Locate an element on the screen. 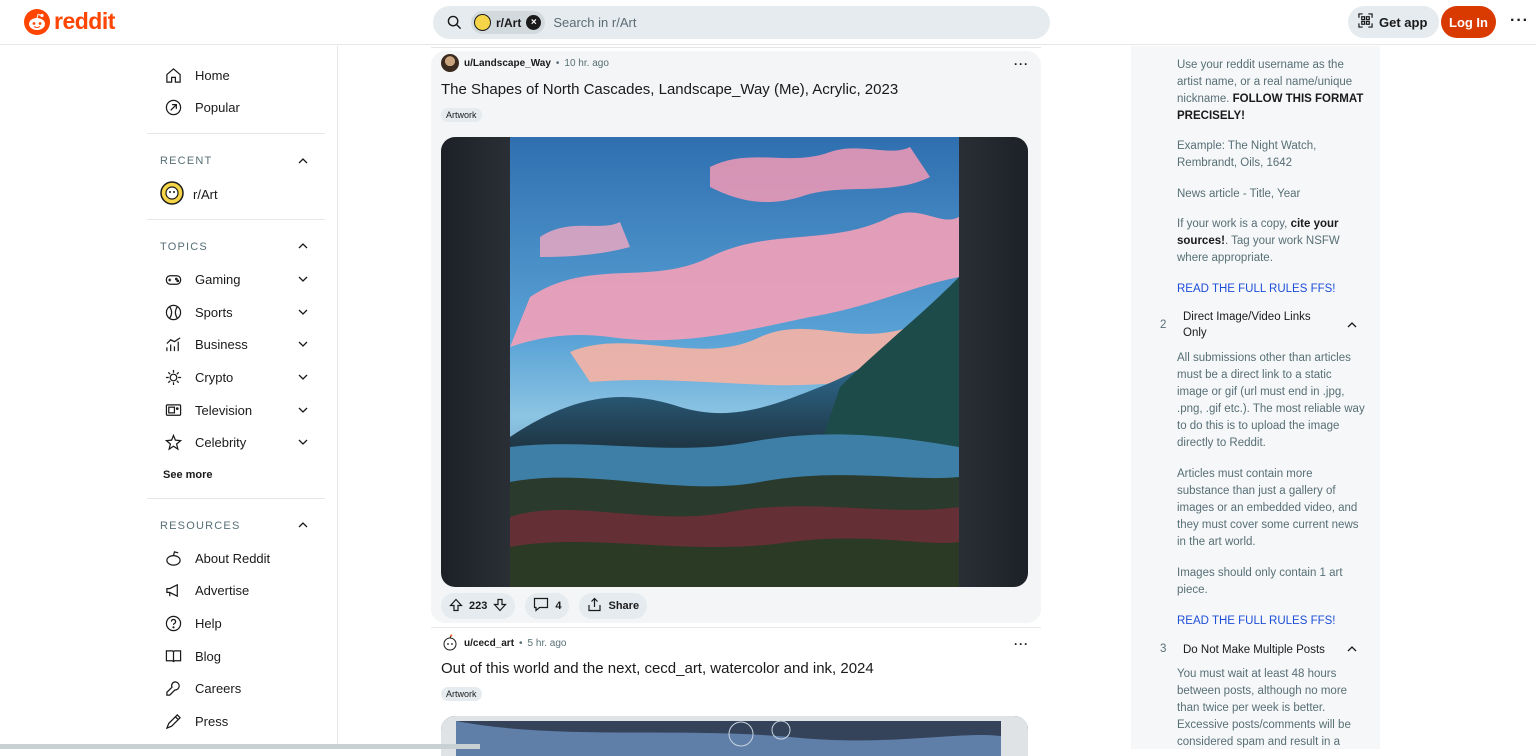  sidebar-item-about-reddit: About Reddit is located at coordinates (216, 558).